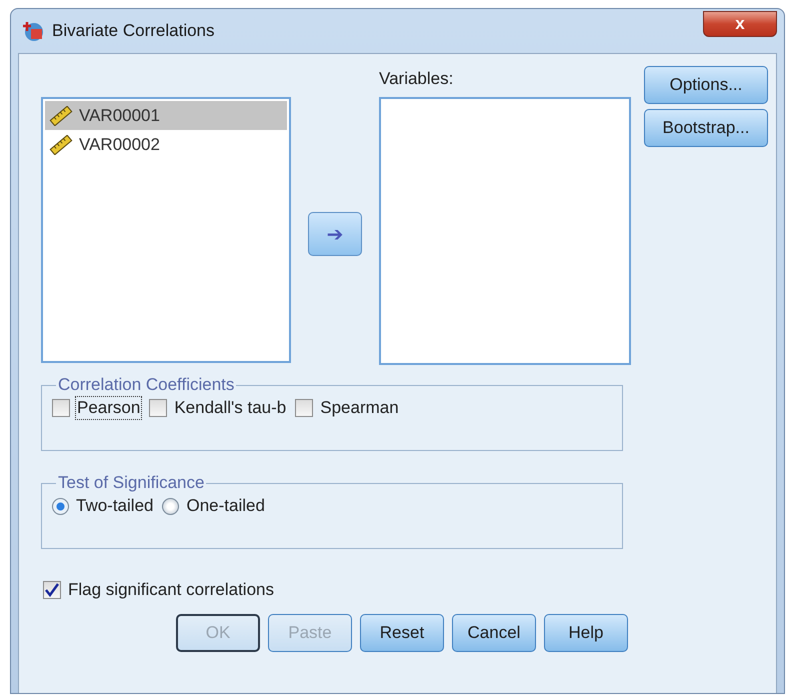  Describe the element at coordinates (166, 230) in the screenshot. I see `source-variable-list: VAR00001 VAR00002` at that location.